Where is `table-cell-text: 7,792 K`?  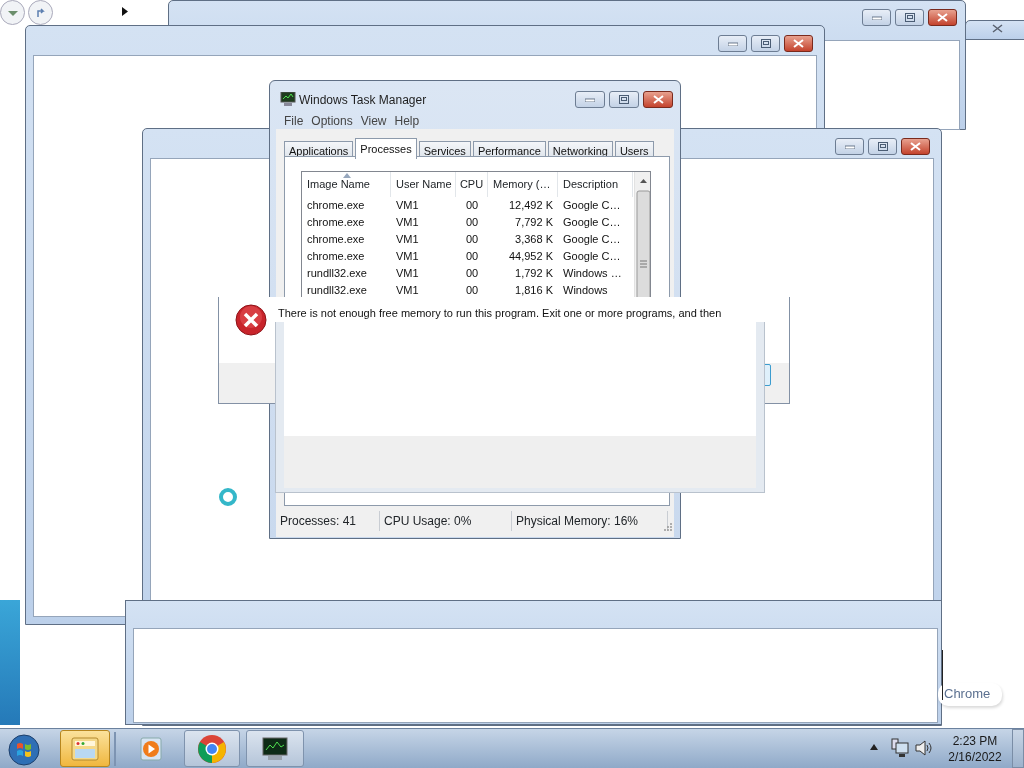 table-cell-text: 7,792 K is located at coordinates (534, 223).